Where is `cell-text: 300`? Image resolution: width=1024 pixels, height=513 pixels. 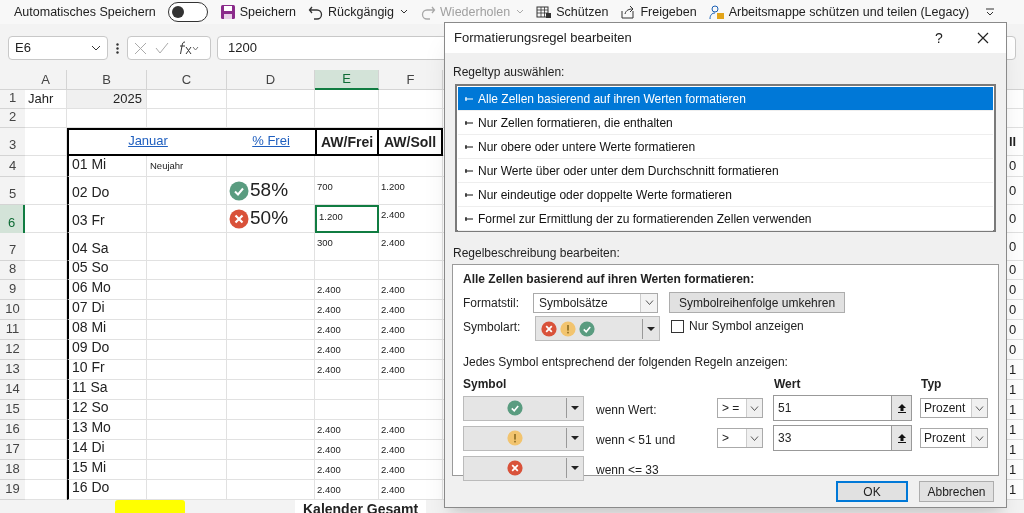 cell-text: 300 is located at coordinates (347, 247).